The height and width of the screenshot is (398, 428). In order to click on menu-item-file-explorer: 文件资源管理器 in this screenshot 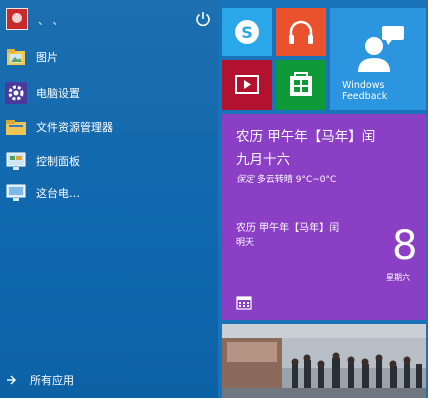, I will do `click(104, 127)`.